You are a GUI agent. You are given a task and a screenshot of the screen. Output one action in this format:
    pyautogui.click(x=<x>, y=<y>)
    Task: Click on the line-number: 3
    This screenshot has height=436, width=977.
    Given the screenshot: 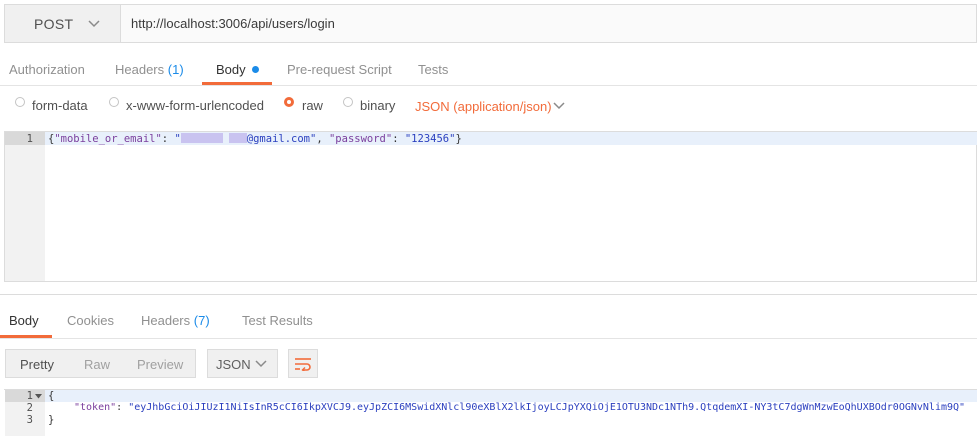 What is the action you would take?
    pyautogui.click(x=29, y=420)
    